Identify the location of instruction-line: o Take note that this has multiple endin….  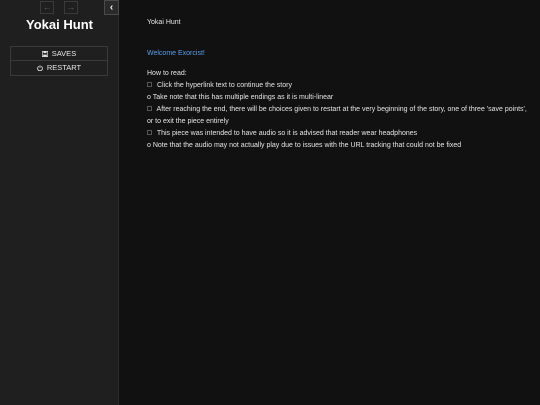
(240, 97).